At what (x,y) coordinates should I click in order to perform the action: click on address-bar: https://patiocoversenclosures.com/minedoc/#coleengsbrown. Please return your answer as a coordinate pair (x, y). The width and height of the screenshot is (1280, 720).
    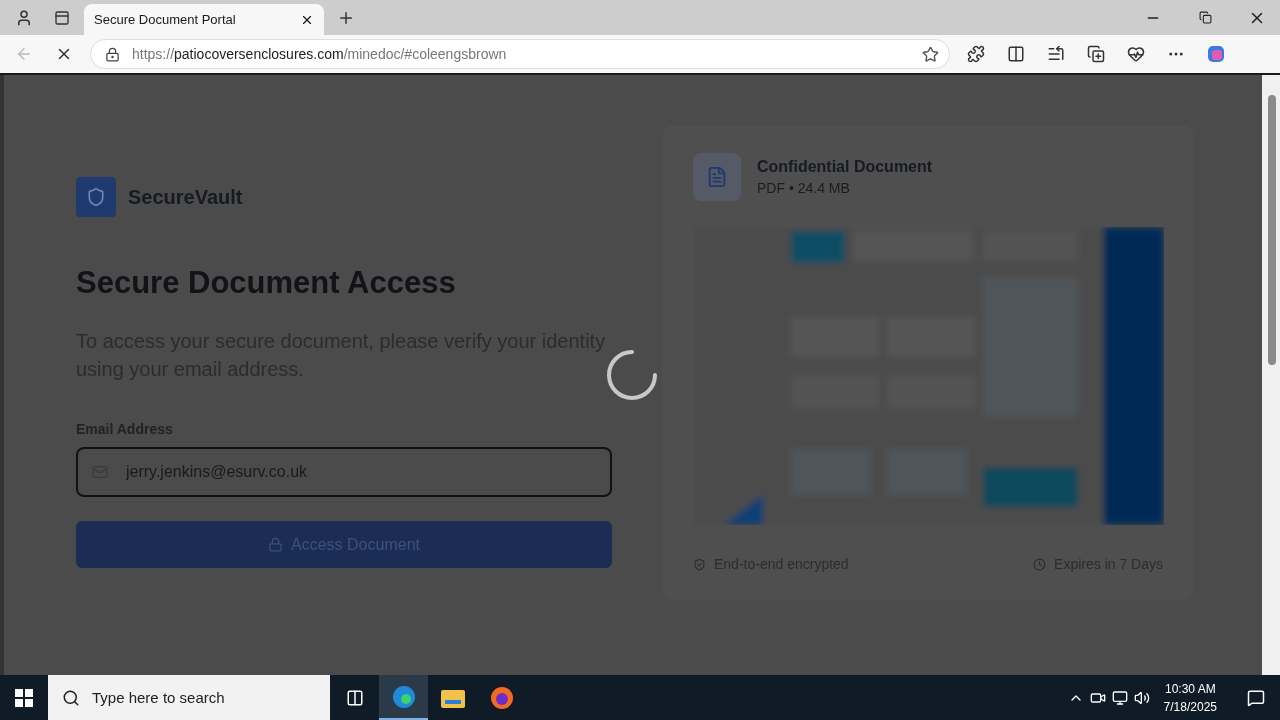
    Looking at the image, I should click on (520, 54).